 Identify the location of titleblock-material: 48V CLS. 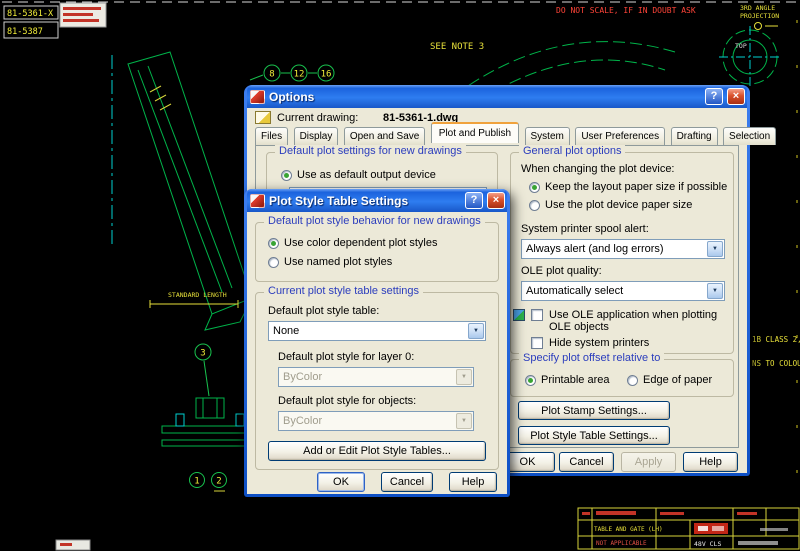
(707, 544).